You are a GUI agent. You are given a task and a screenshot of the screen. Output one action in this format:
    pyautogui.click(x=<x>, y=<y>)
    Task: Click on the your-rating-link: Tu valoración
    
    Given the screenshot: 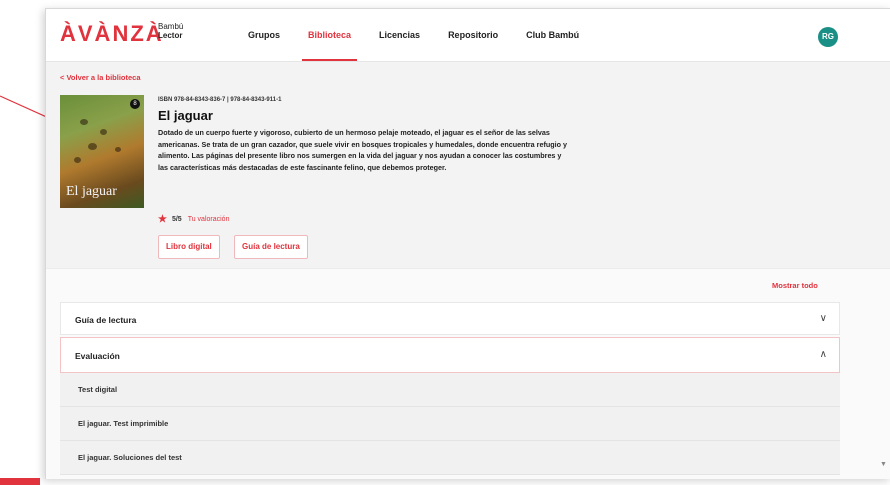 What is the action you would take?
    pyautogui.click(x=209, y=219)
    